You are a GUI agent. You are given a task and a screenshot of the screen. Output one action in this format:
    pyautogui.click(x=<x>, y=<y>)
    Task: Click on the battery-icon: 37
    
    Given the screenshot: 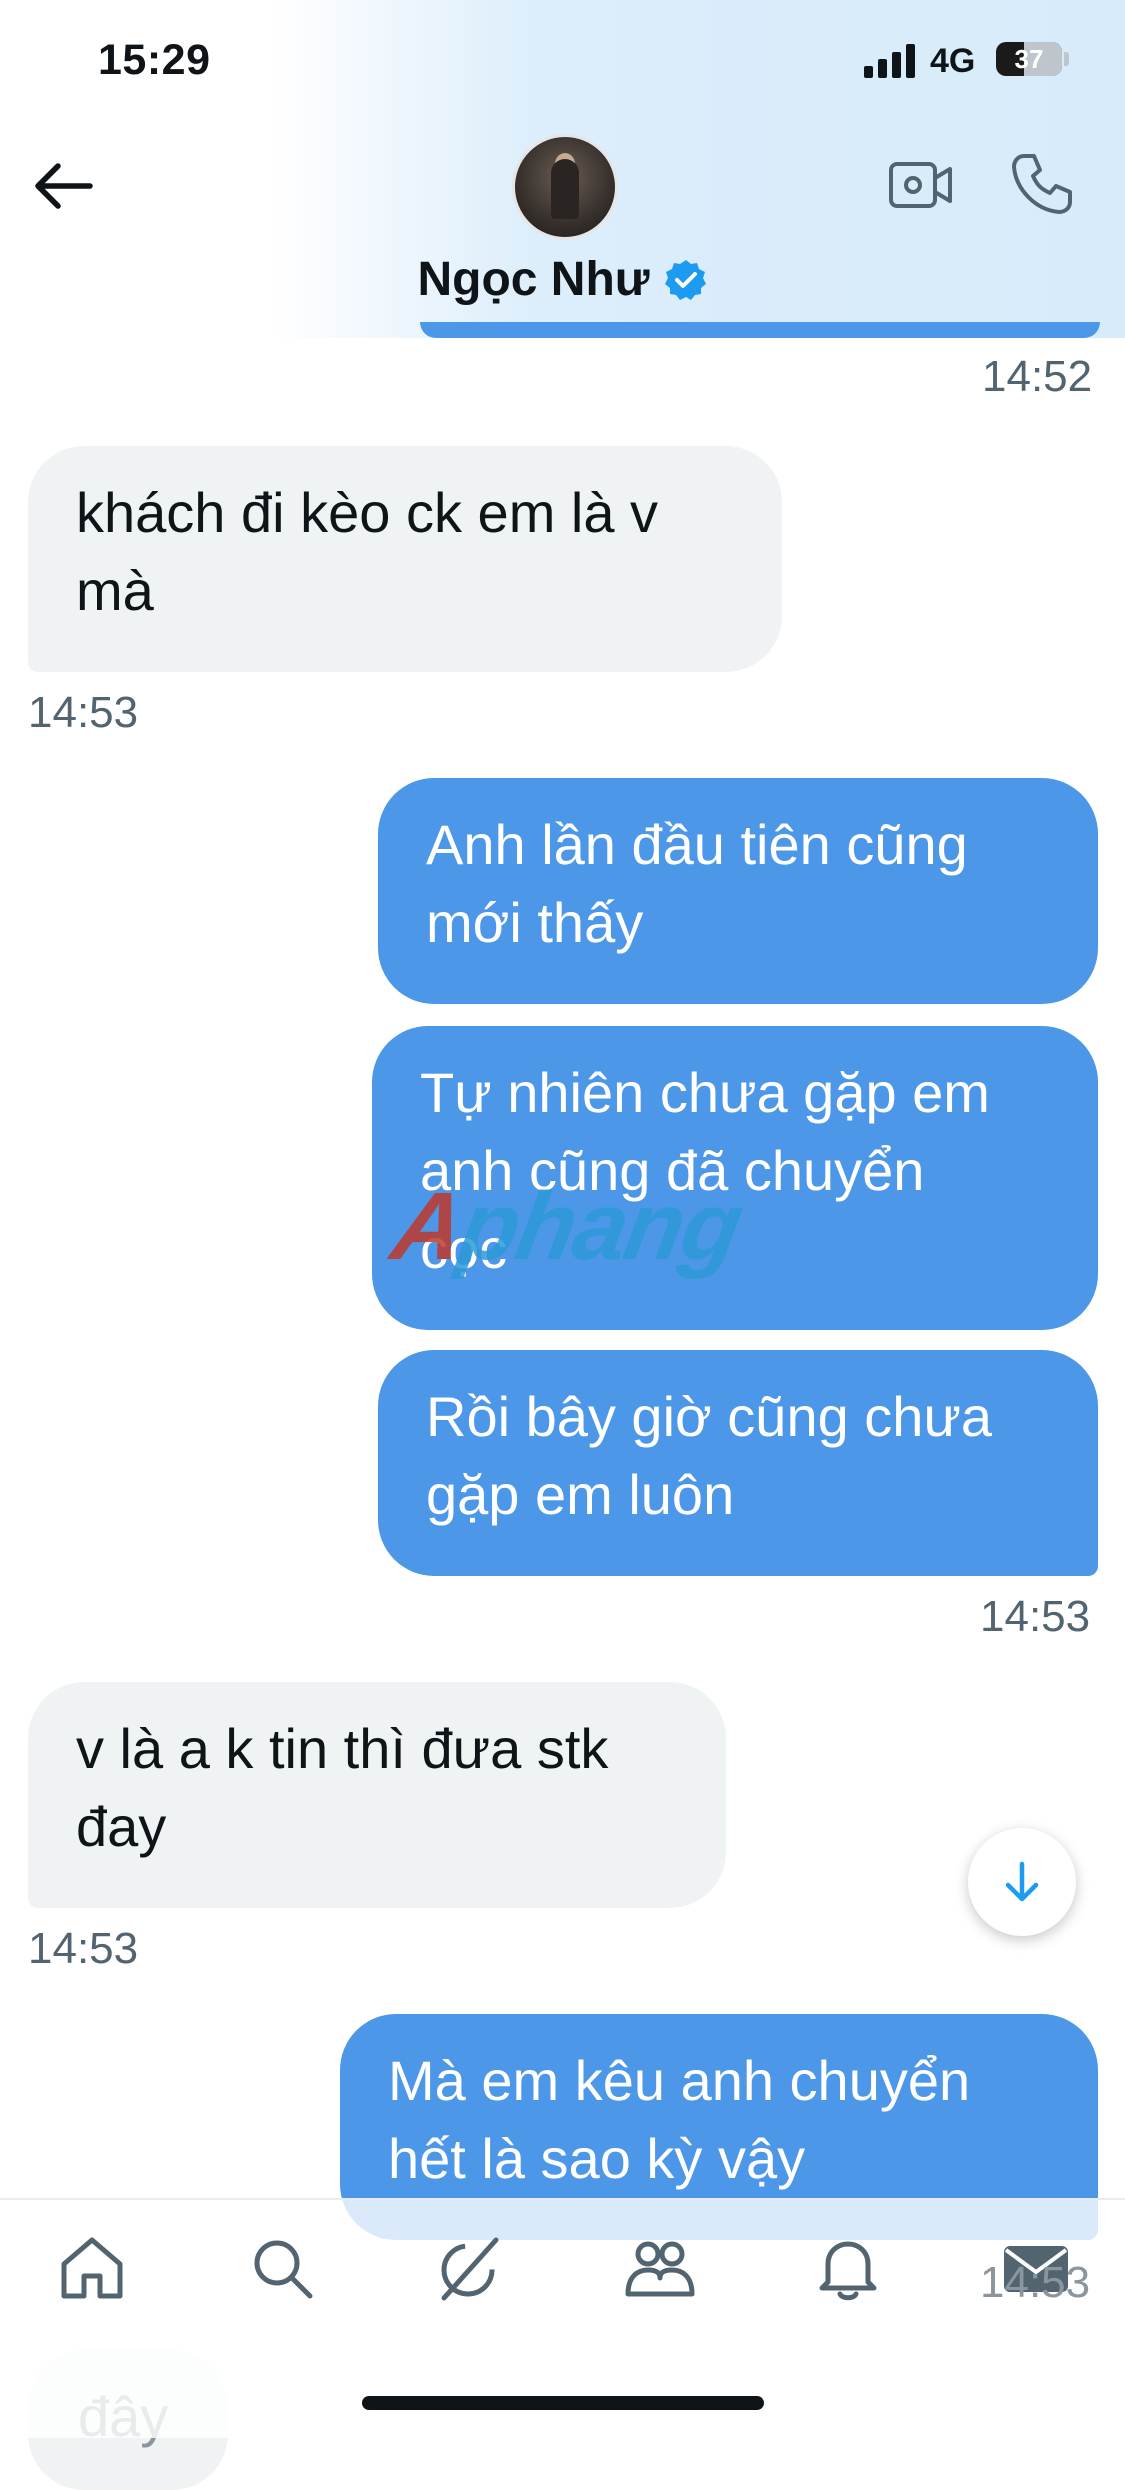 What is the action you would take?
    pyautogui.click(x=1029, y=59)
    